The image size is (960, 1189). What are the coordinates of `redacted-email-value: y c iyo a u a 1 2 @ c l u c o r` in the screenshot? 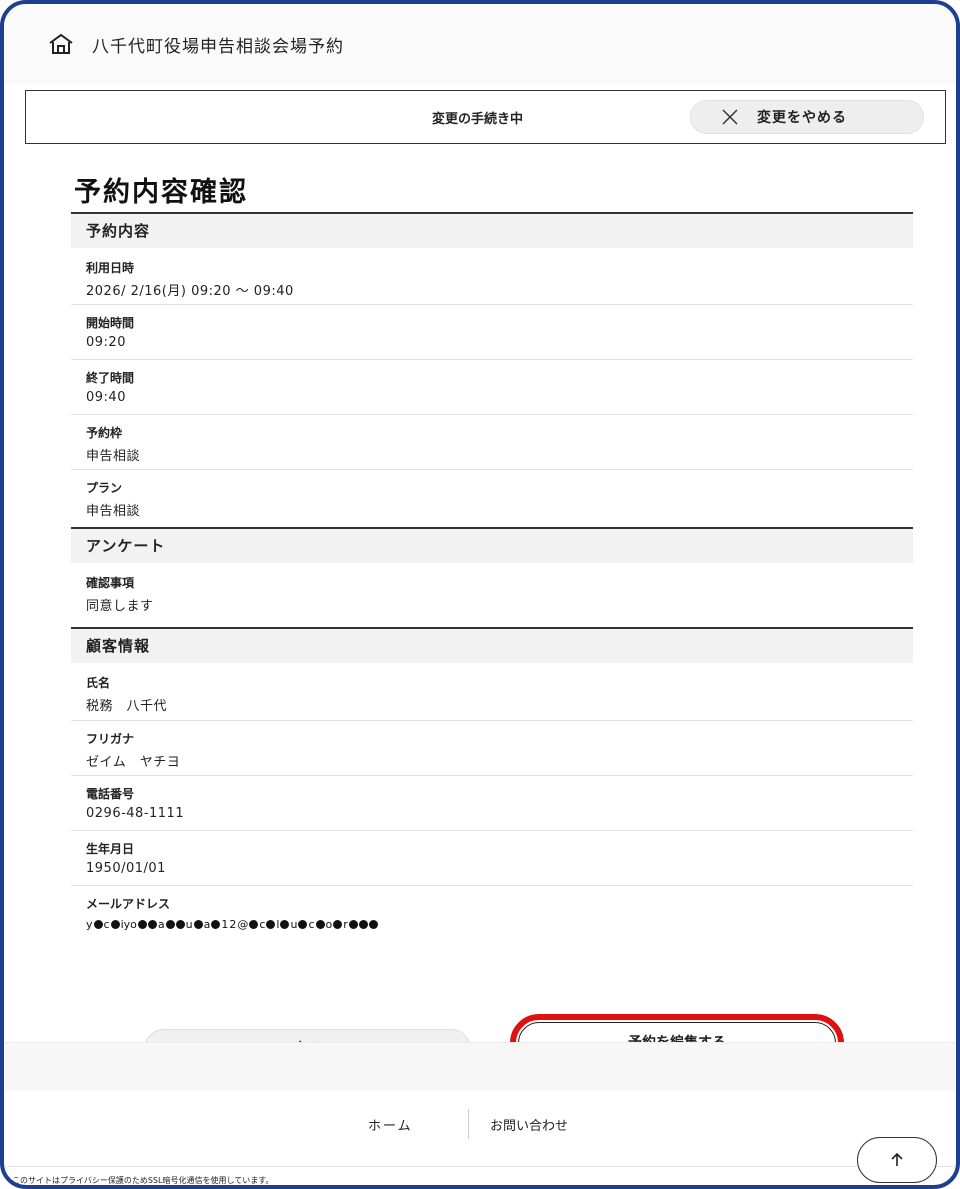 It's located at (499, 921).